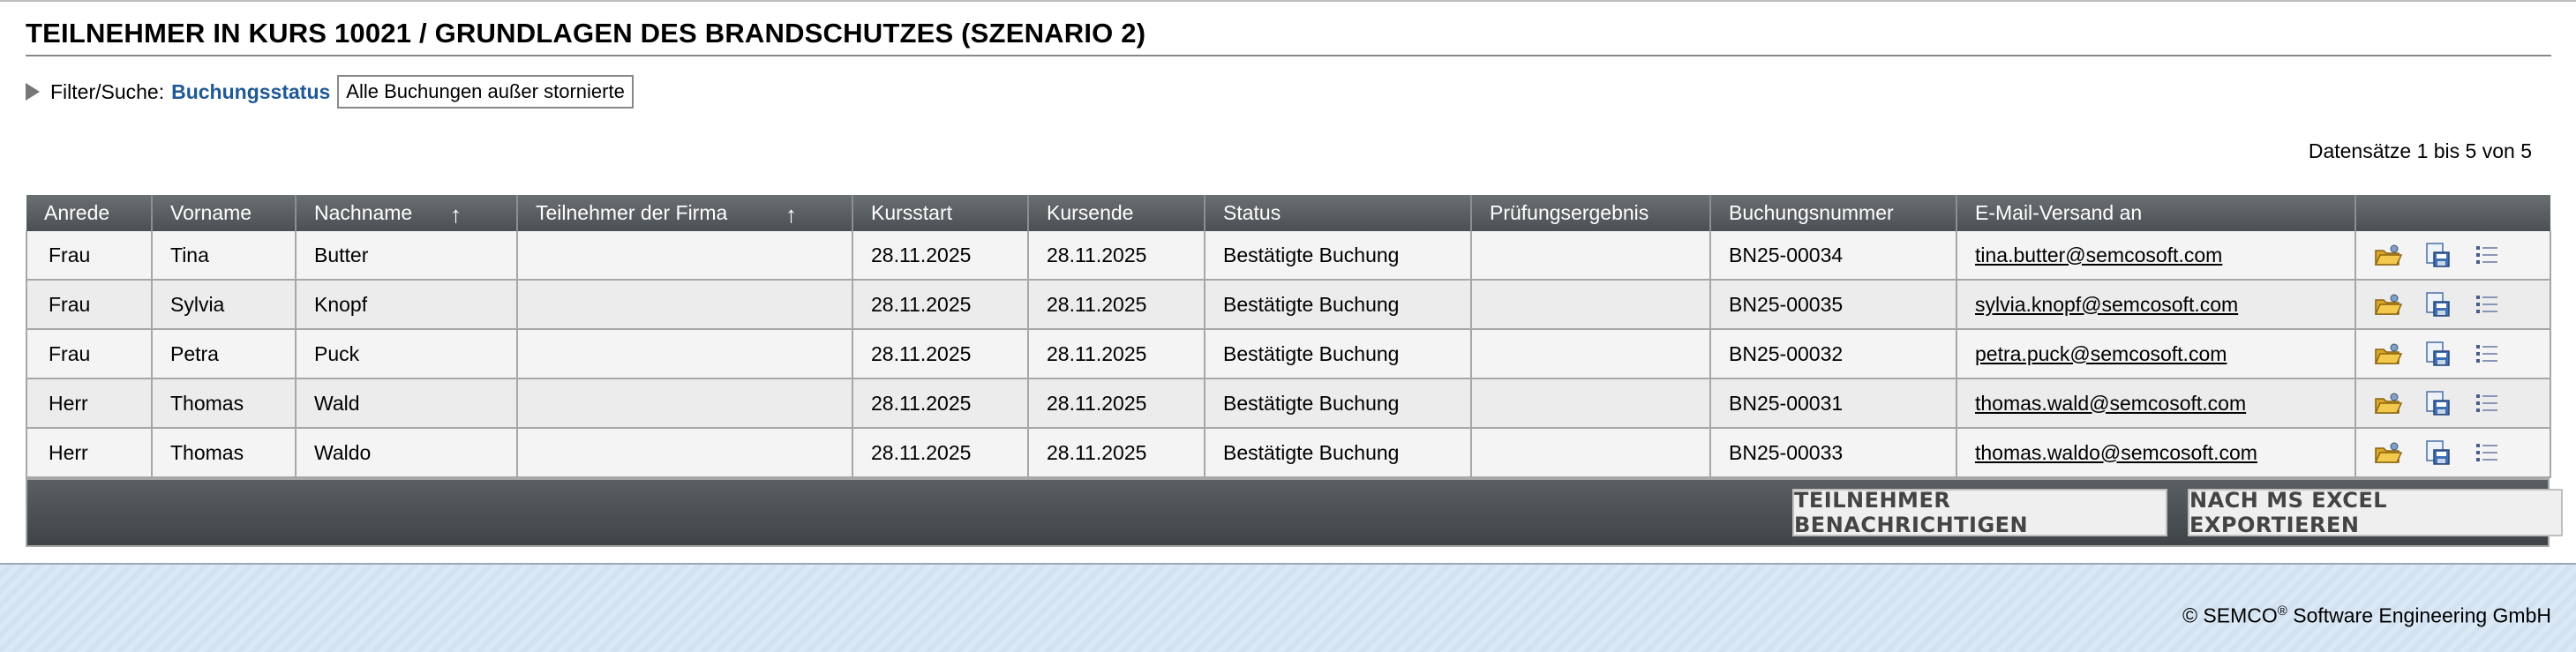  I want to click on email-link: tina.butter@semcosoft.com, so click(2098, 255).